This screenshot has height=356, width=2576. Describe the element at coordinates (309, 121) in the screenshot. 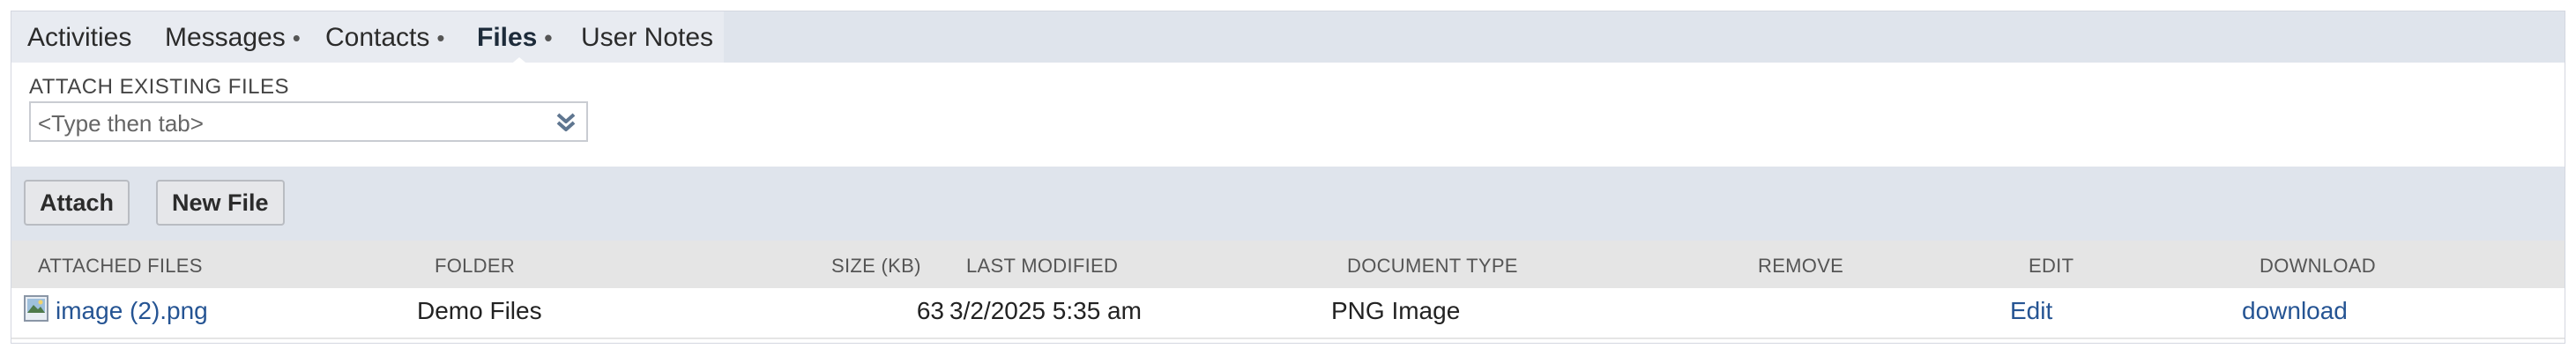

I see `attach-existing-select: <Type then tab>` at that location.